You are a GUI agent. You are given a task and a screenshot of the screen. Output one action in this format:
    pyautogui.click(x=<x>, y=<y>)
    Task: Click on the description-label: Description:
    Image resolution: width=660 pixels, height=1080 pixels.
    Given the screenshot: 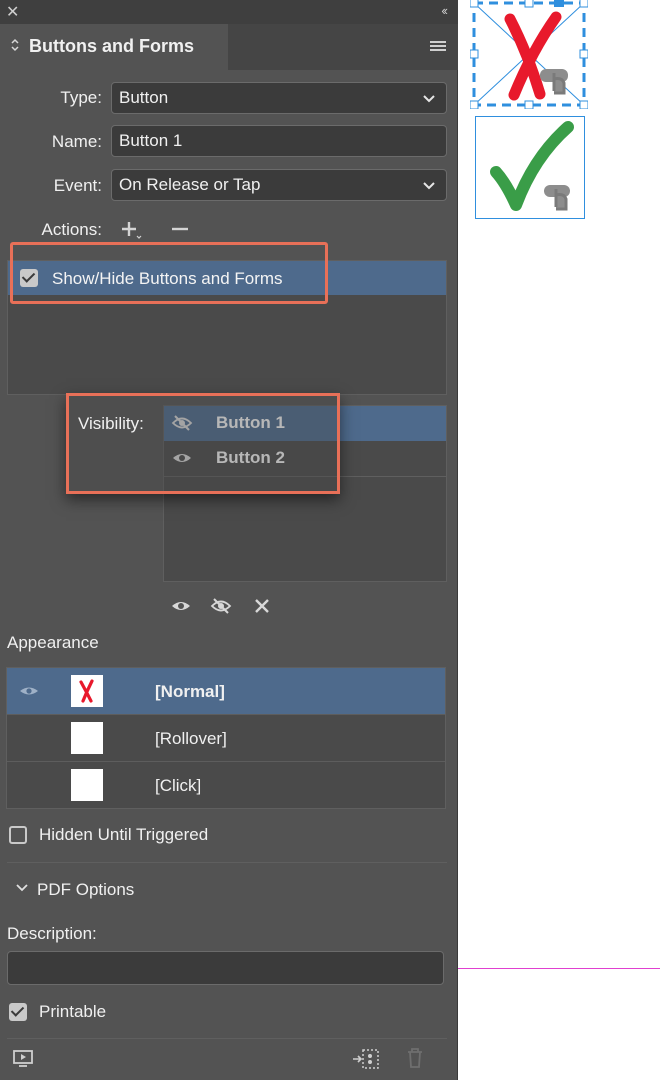 What is the action you would take?
    pyautogui.click(x=52, y=933)
    